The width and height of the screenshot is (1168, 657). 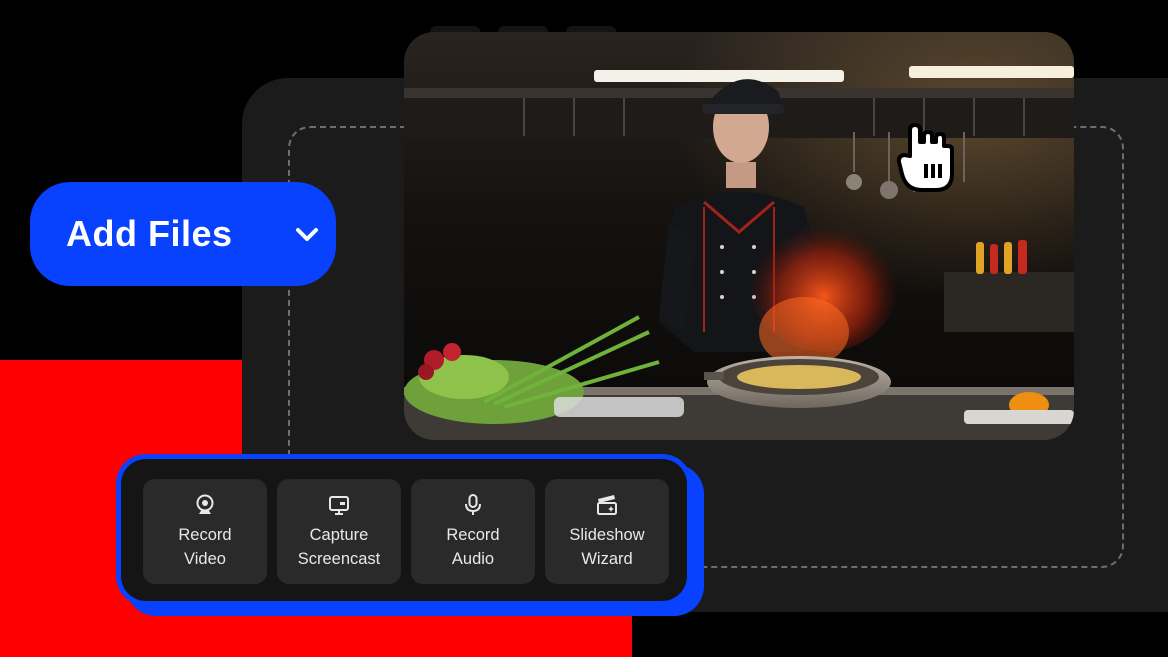 I want to click on capture-screencast-label: Capture Screencast, so click(x=339, y=547).